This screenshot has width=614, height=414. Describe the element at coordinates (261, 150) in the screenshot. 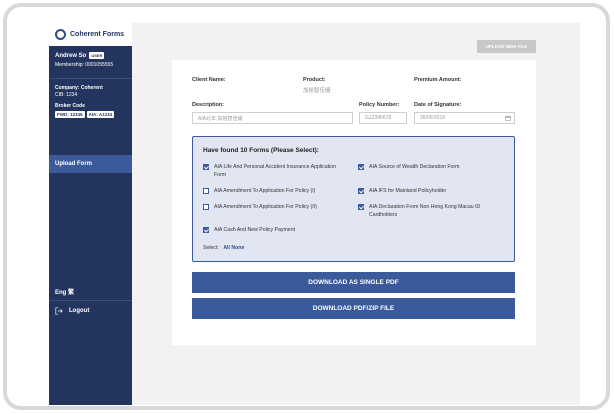

I see `forms-found-title: Have found 10 Forms (Please Select):` at that location.